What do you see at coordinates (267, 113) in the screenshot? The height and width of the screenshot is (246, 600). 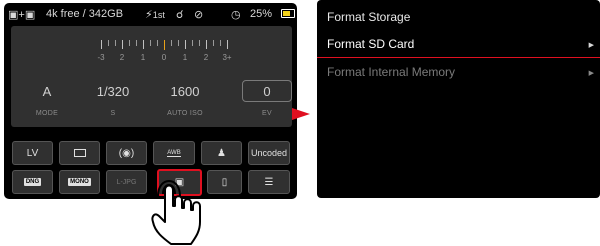 I see `ev-label: EV` at bounding box center [267, 113].